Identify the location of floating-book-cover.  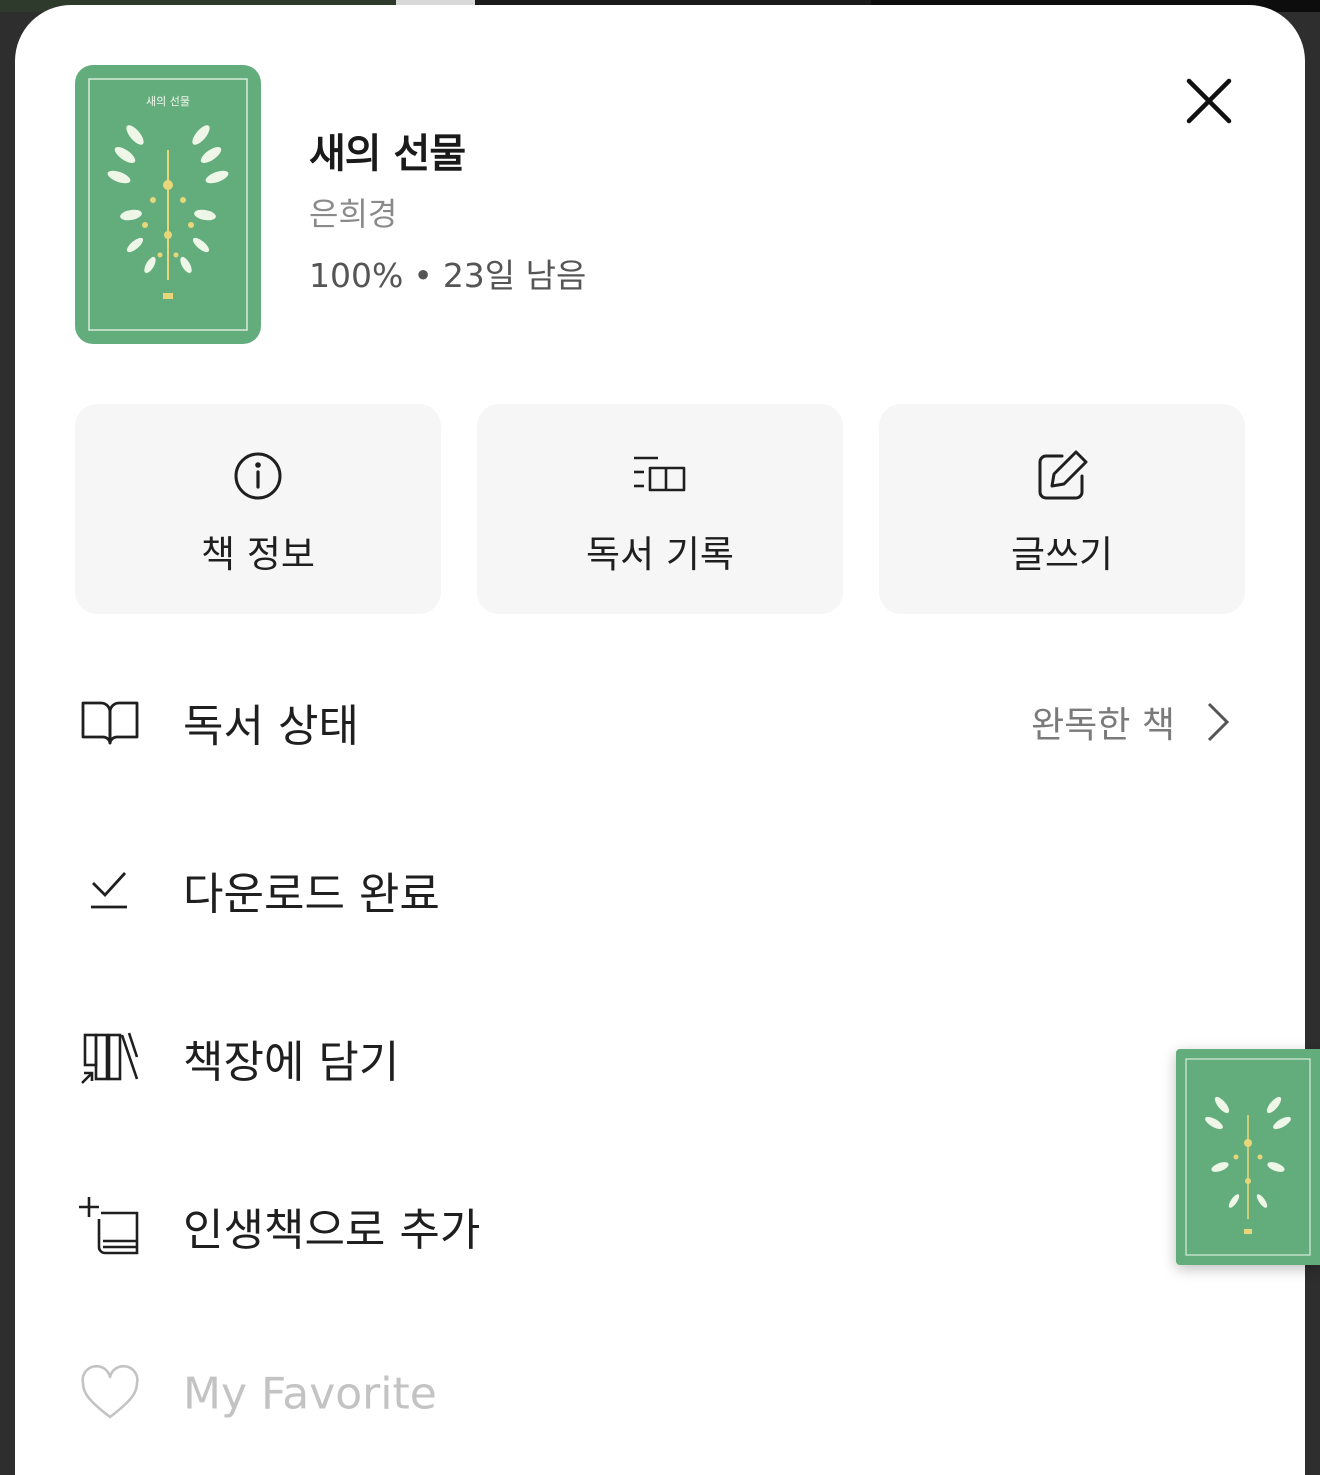
(1248, 1157).